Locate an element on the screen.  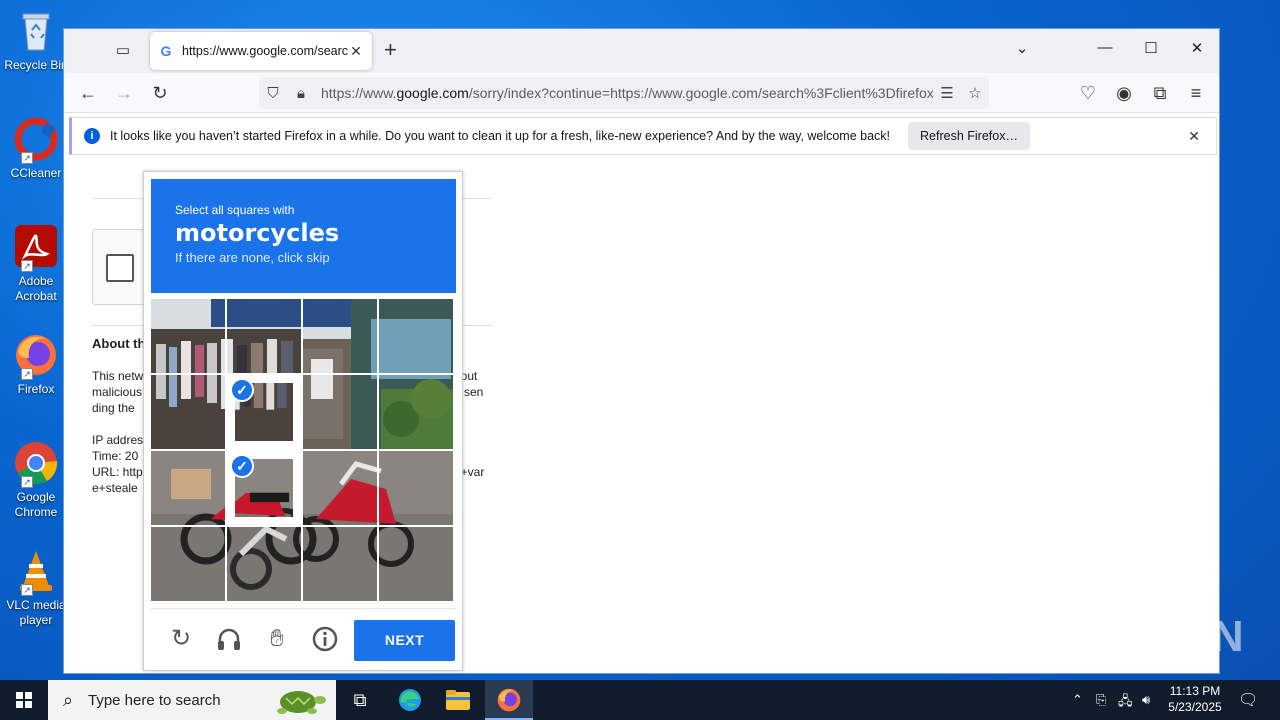
info-icon: i is located at coordinates (92, 136).